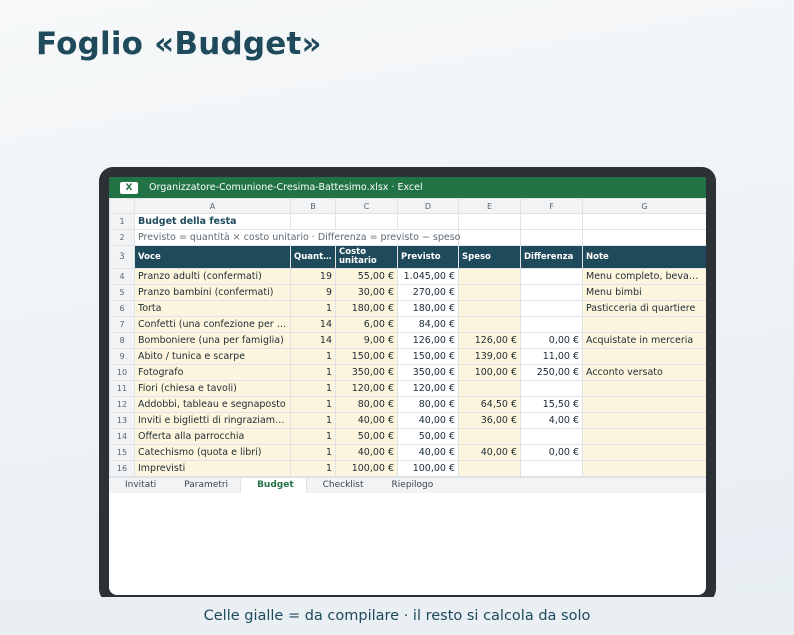 The width and height of the screenshot is (794, 635). Describe the element at coordinates (366, 372) in the screenshot. I see `cell-costo-unitario: 350,00 €` at that location.